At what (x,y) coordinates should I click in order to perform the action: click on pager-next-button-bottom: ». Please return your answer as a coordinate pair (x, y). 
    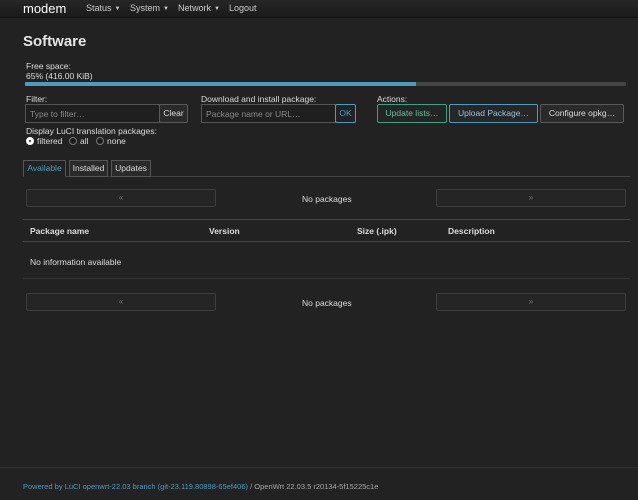
    Looking at the image, I should click on (531, 302).